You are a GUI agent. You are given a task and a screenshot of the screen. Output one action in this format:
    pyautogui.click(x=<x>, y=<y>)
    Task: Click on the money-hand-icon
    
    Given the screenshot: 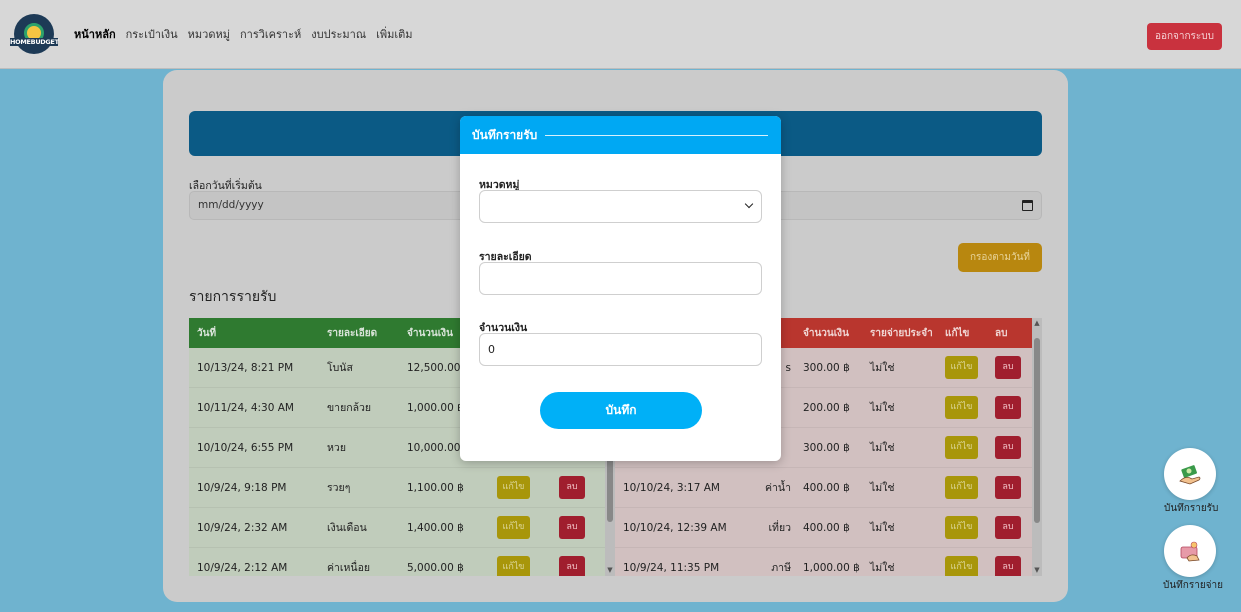 What is the action you would take?
    pyautogui.click(x=1190, y=475)
    